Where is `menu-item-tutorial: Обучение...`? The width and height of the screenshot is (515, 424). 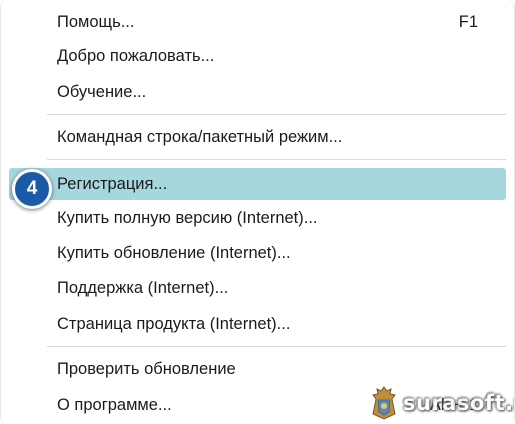 menu-item-tutorial: Обучение... is located at coordinates (257, 92).